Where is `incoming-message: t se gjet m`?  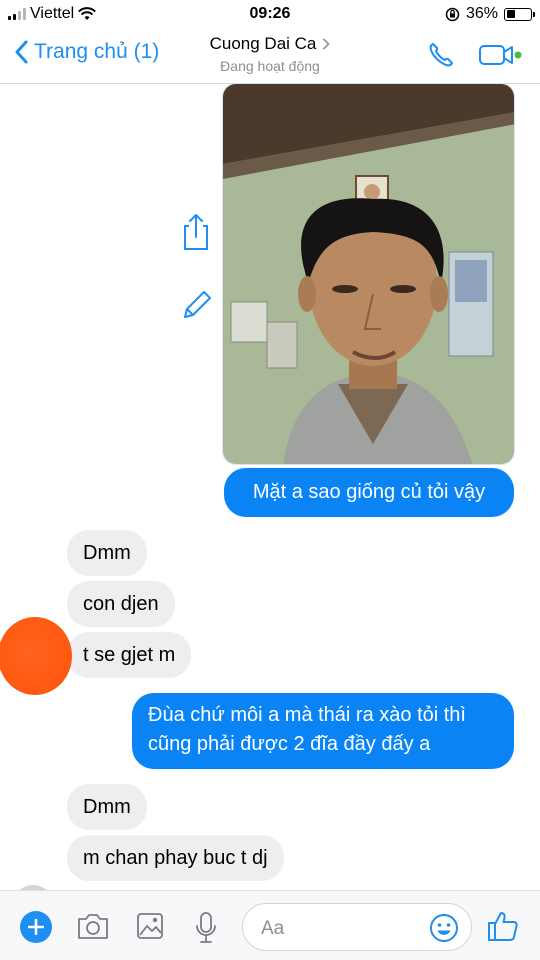
incoming-message: t se gjet m is located at coordinates (129, 655).